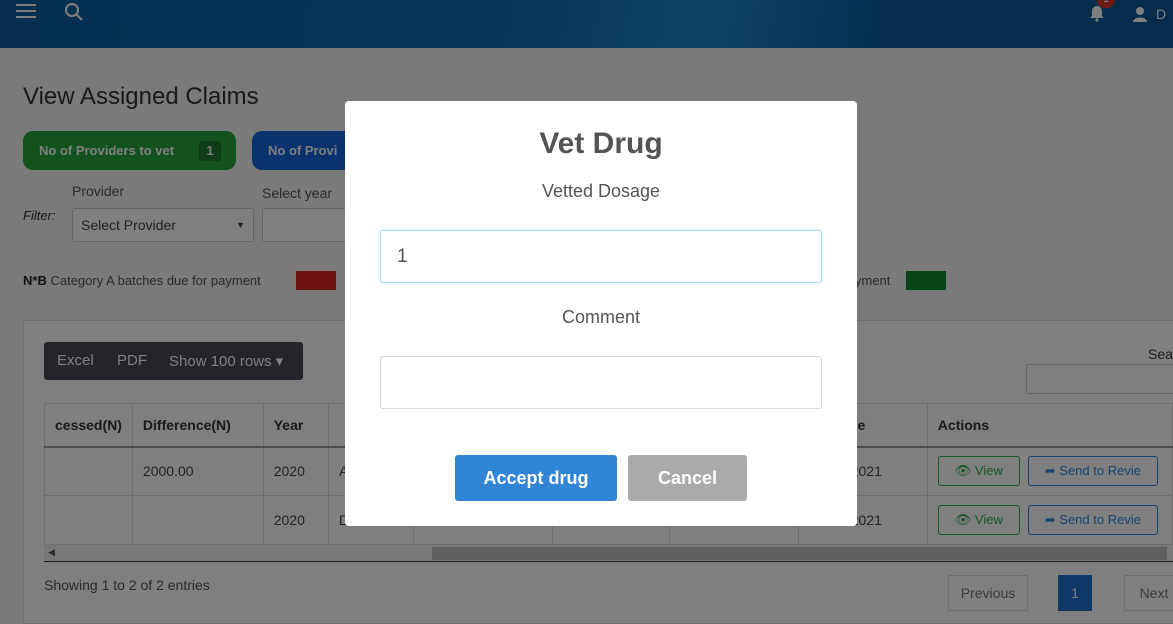 This screenshot has height=624, width=1173. Describe the element at coordinates (687, 478) in the screenshot. I see `cancel-button: Cancel` at that location.